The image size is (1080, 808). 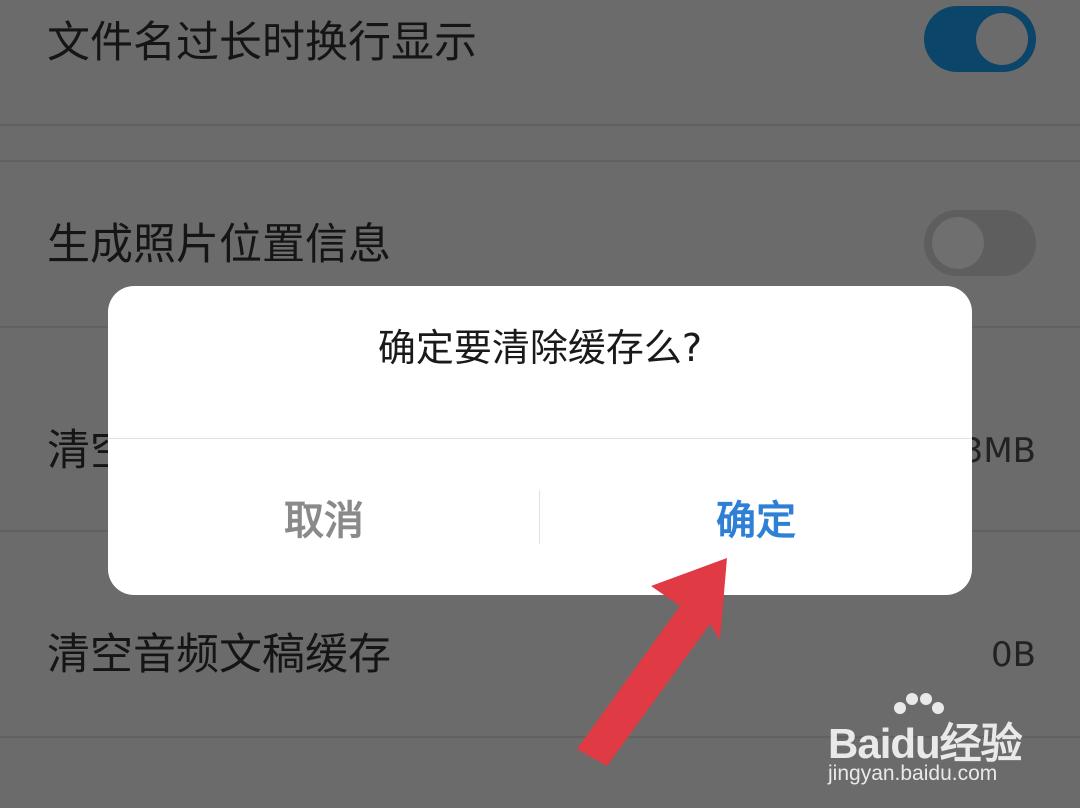 What do you see at coordinates (938, 740) in the screenshot?
I see `baidu-watermark: Baidu经验 jingyan.baidu.com` at bounding box center [938, 740].